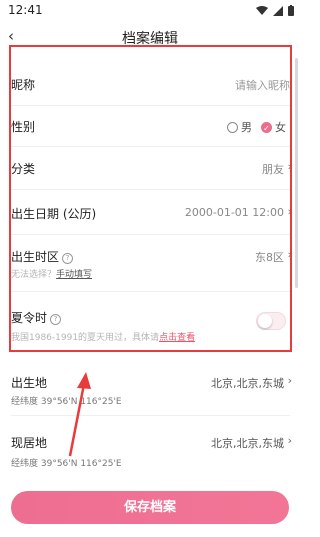 Image resolution: width=320 pixels, height=537 pixels. What do you see at coordinates (247, 383) in the screenshot?
I see `birthplace-value: 北京,北京,东城` at bounding box center [247, 383].